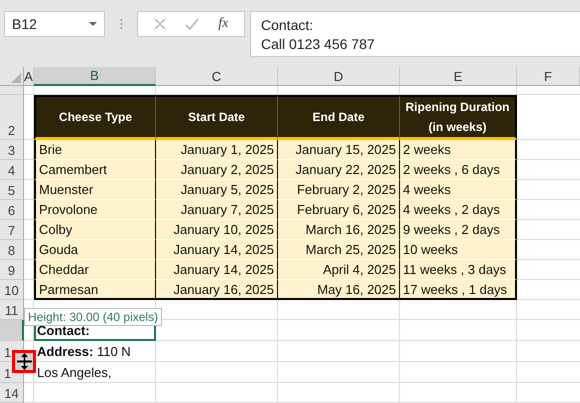 The height and width of the screenshot is (403, 580). Describe the element at coordinates (458, 76) in the screenshot. I see `column-header: E` at that location.